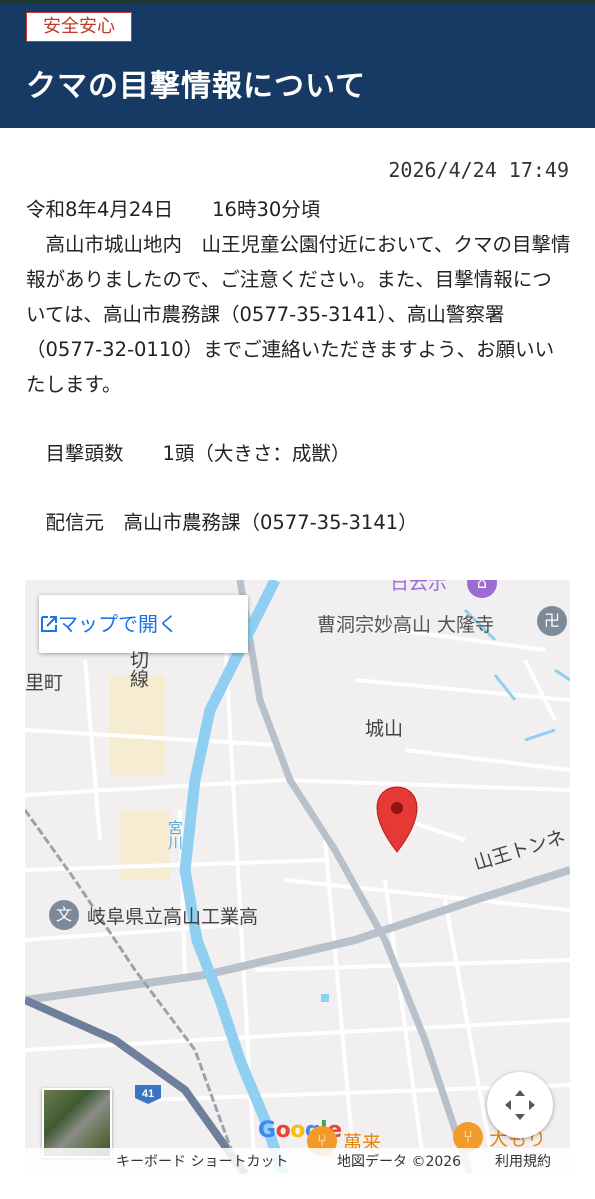 Image resolution: width=595 pixels, height=1199 pixels. What do you see at coordinates (325, 998) in the screenshot?
I see `map-pond` at bounding box center [325, 998].